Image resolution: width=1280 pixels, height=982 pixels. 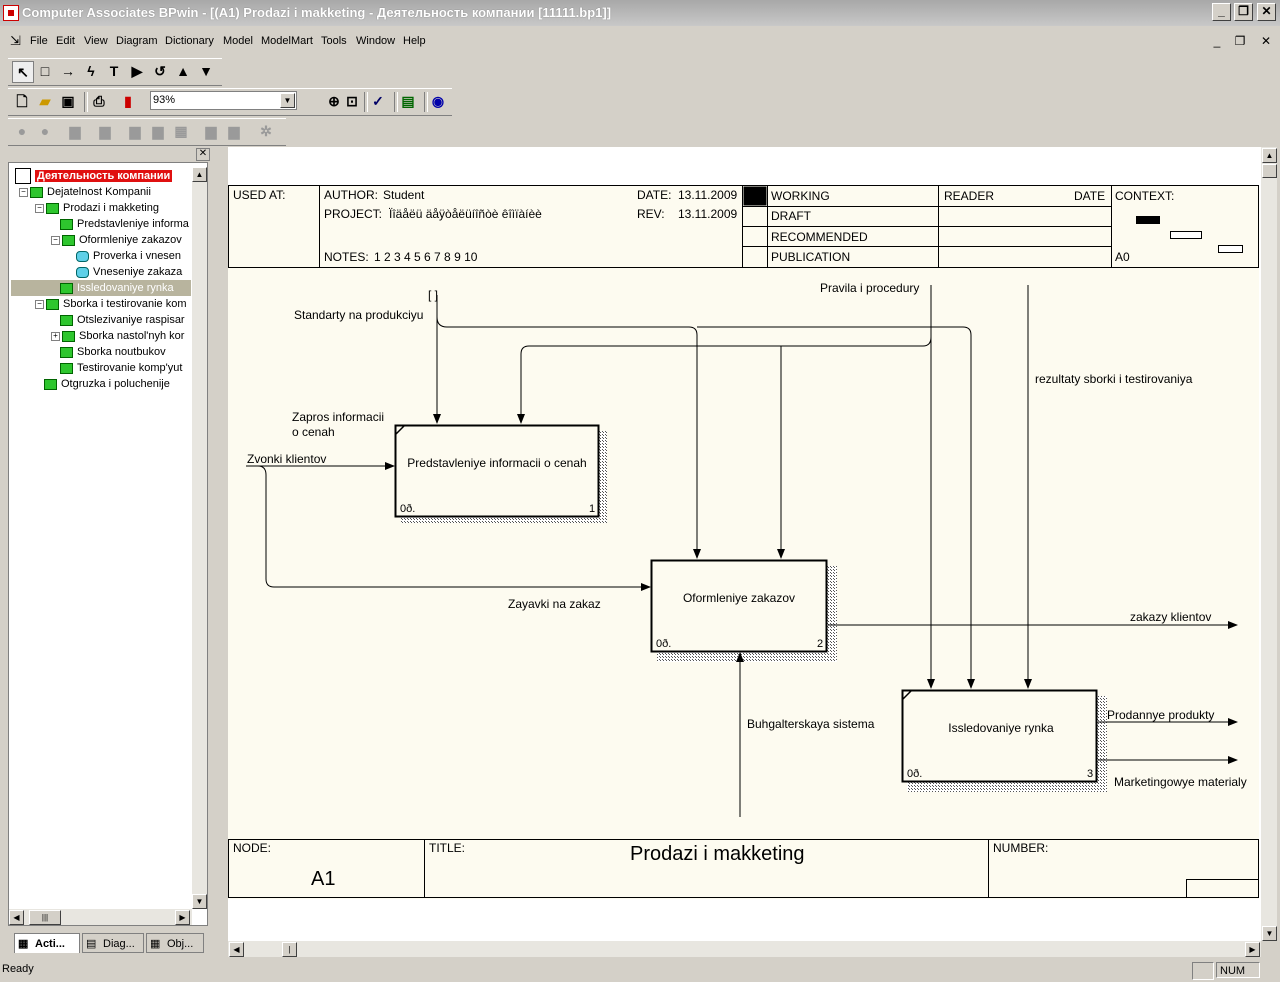 What do you see at coordinates (1243, 12) in the screenshot?
I see `maximize-button: ❐` at bounding box center [1243, 12].